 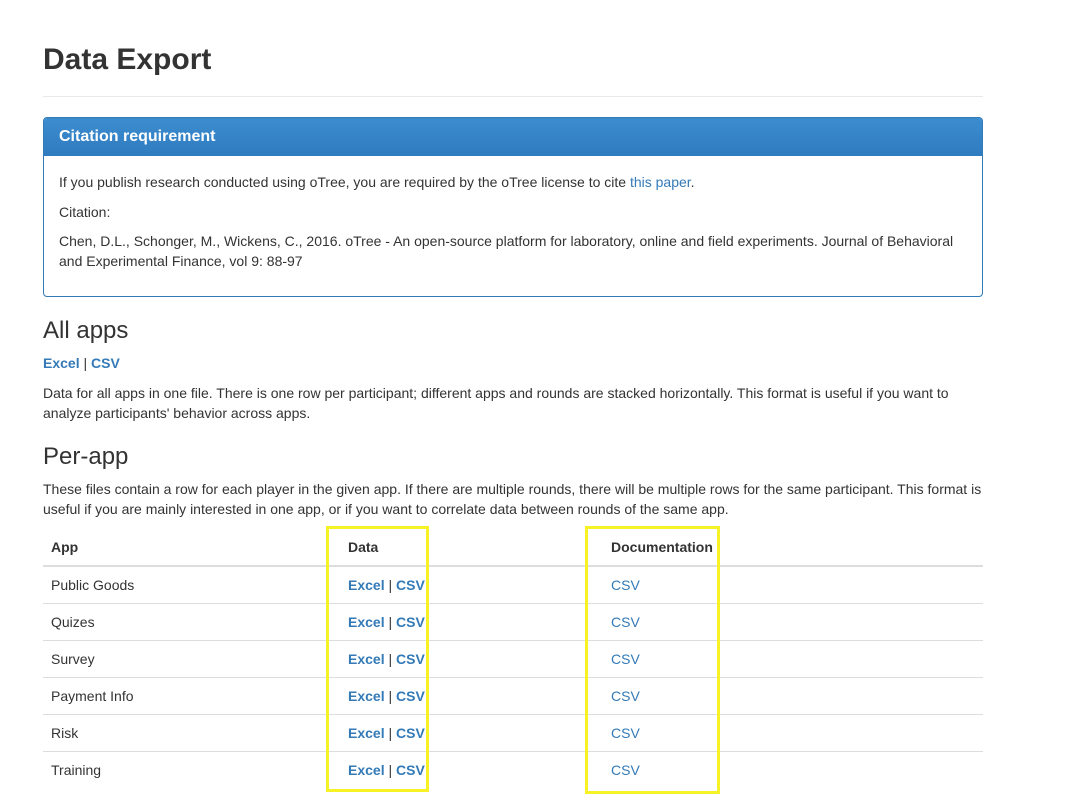 I want to click on table-row: Survey Excel | CSV CSV, so click(x=513, y=659).